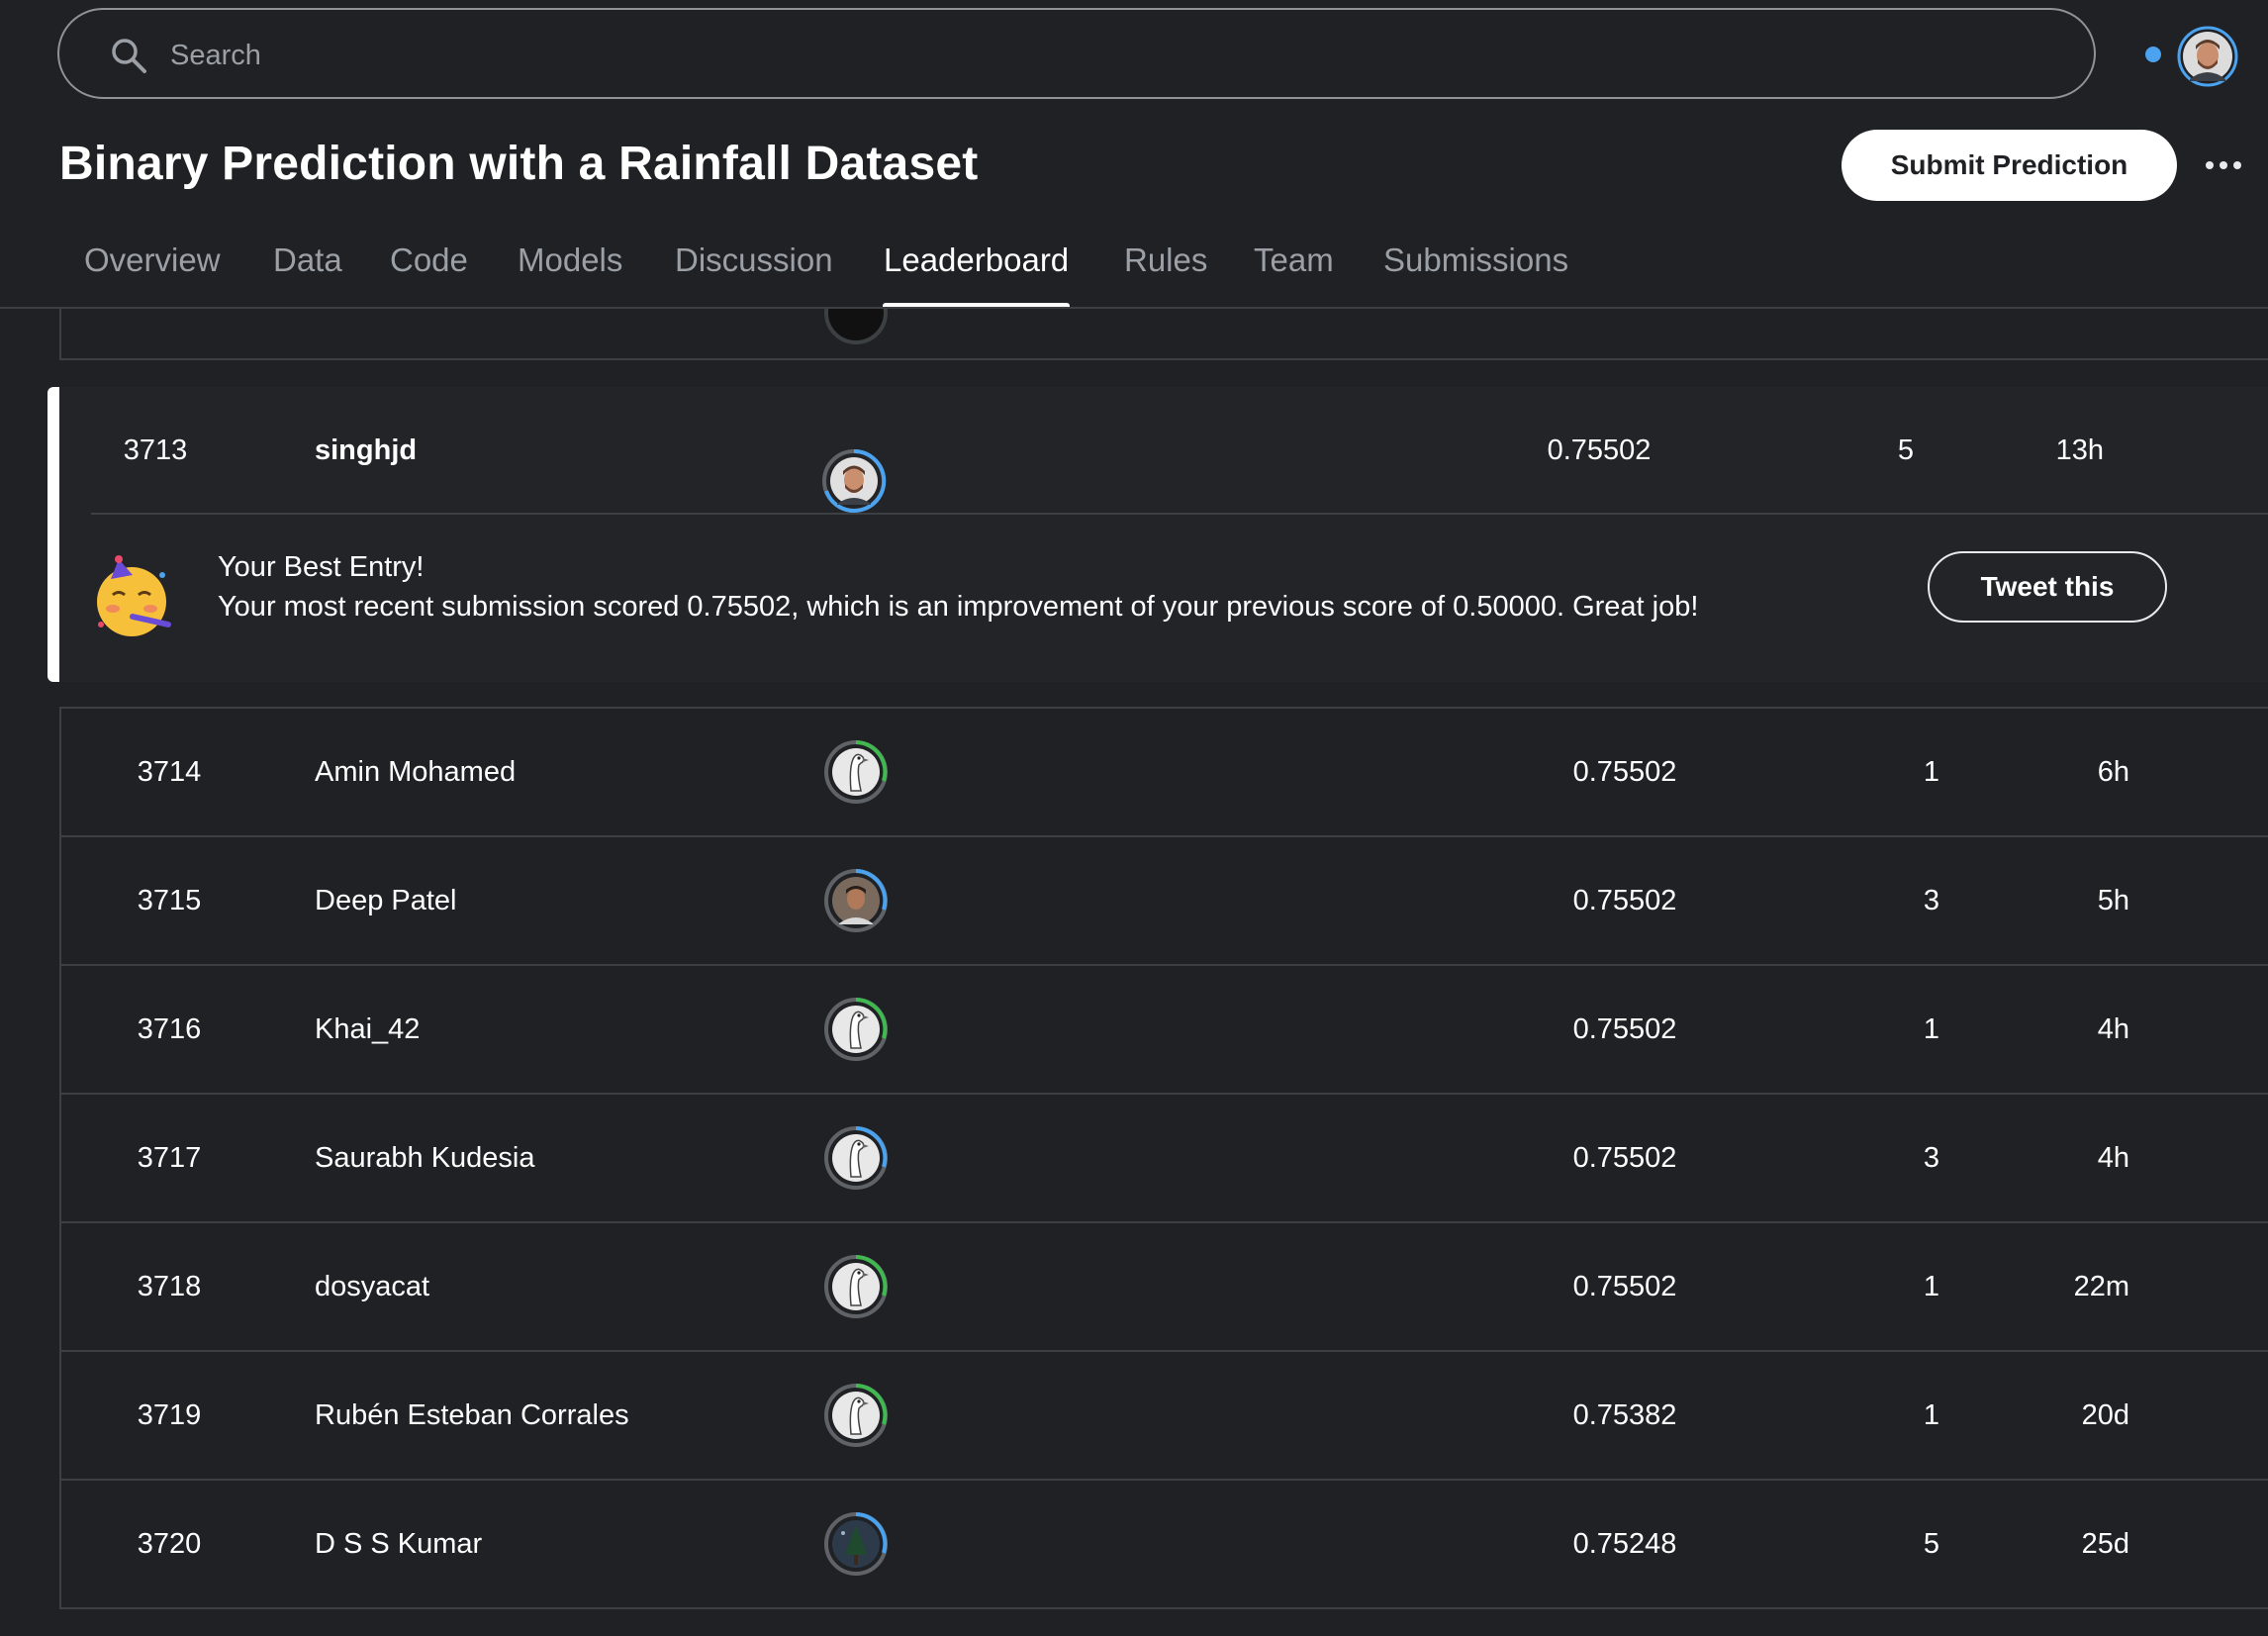 The width and height of the screenshot is (2268, 1636). Describe the element at coordinates (322, 567) in the screenshot. I see `message-title: Your Best Entry!` at that location.